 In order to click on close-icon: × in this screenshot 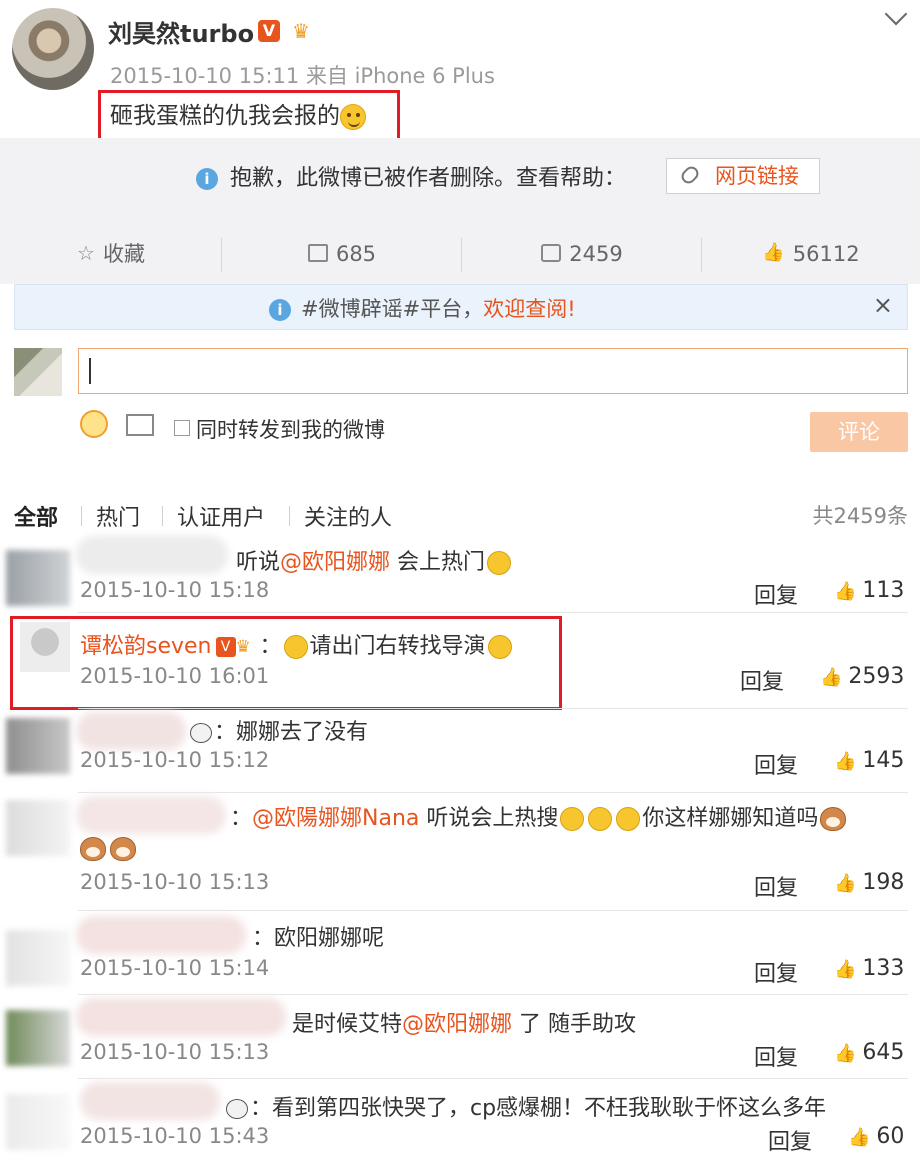, I will do `click(883, 305)`.